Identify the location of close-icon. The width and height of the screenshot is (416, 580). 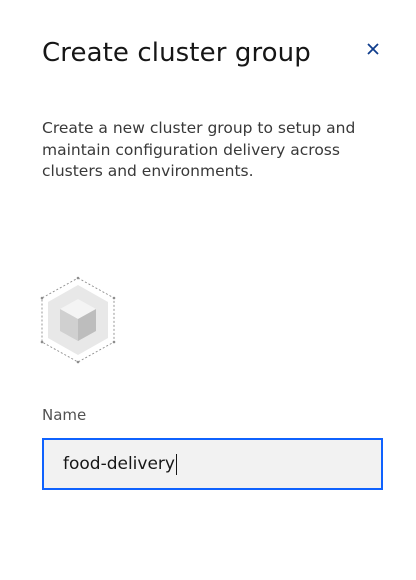
(373, 49).